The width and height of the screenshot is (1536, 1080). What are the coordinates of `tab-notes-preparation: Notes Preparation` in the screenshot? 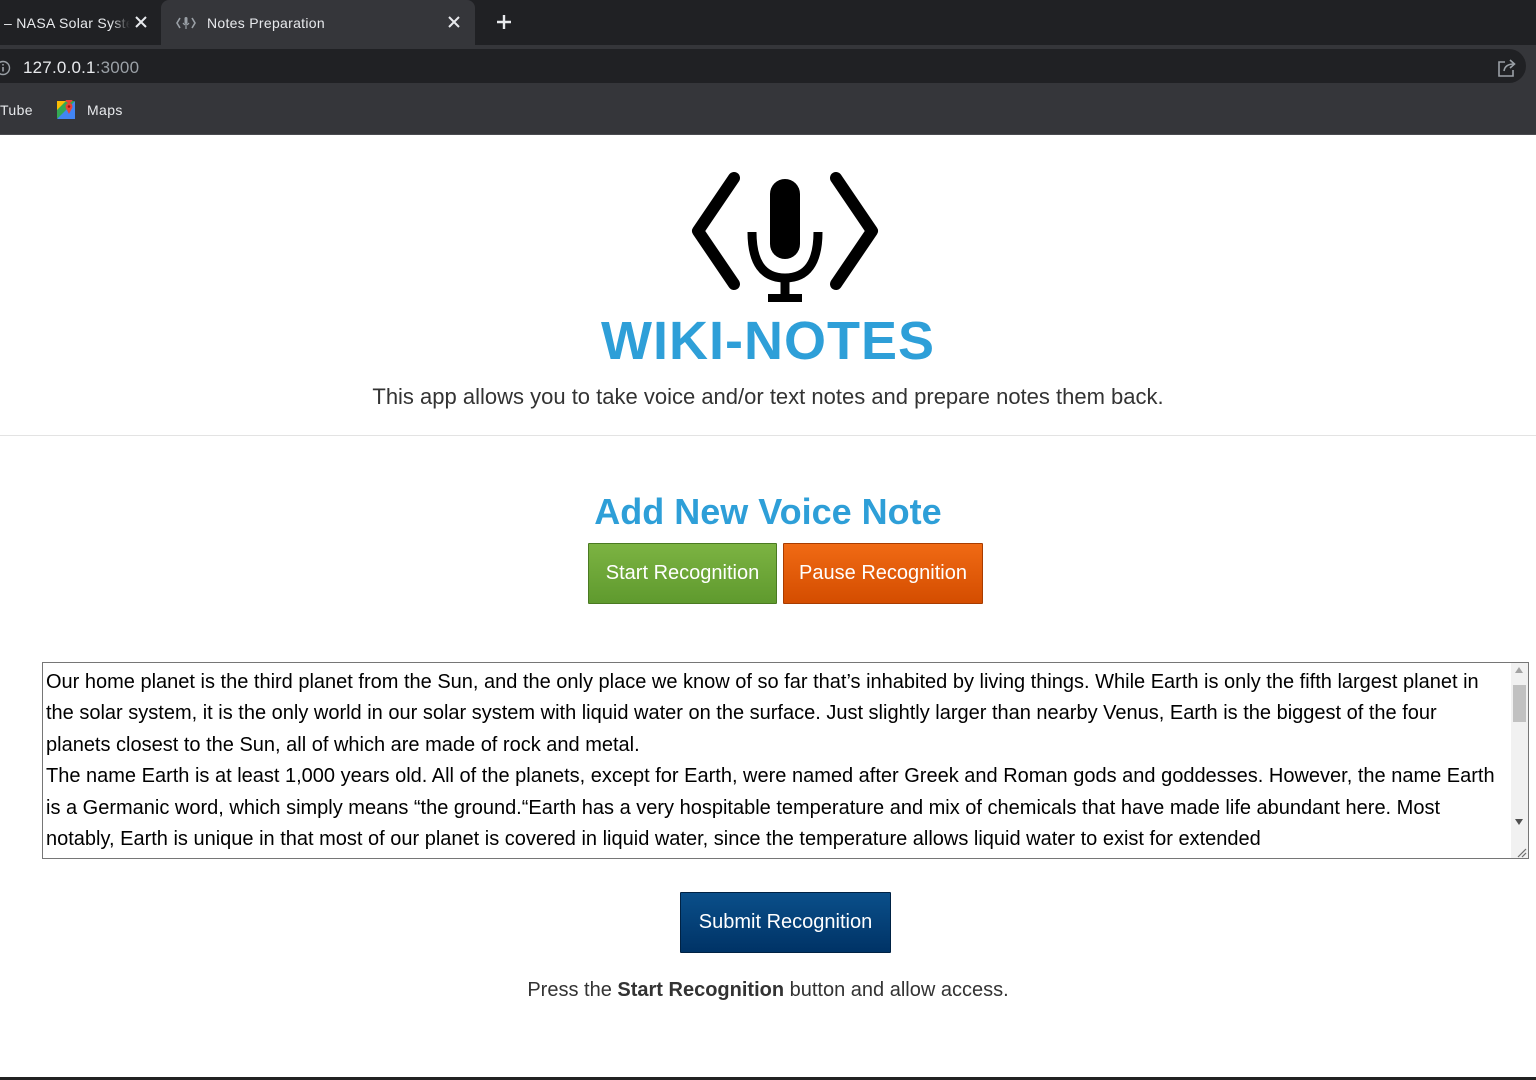 It's located at (318, 22).